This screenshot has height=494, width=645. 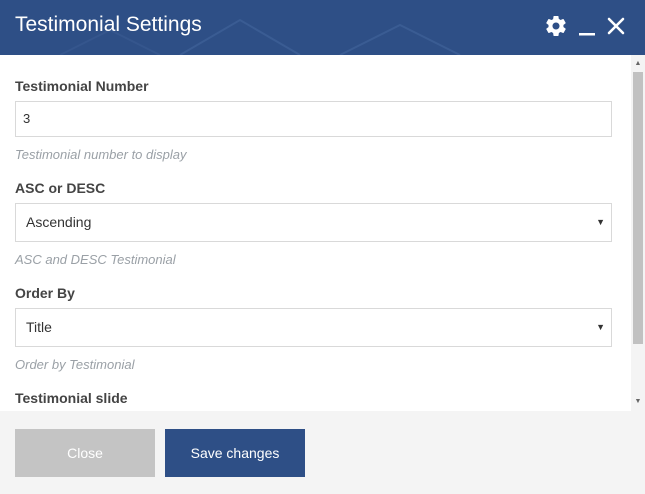 What do you see at coordinates (82, 86) in the screenshot?
I see `testimonial-number-label: Testimonial Number` at bounding box center [82, 86].